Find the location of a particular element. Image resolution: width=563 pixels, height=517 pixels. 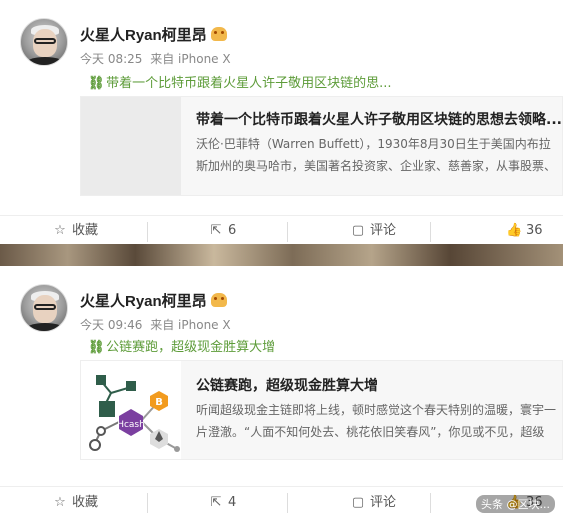

article-thumbnail: Hcash B is located at coordinates (131, 410).